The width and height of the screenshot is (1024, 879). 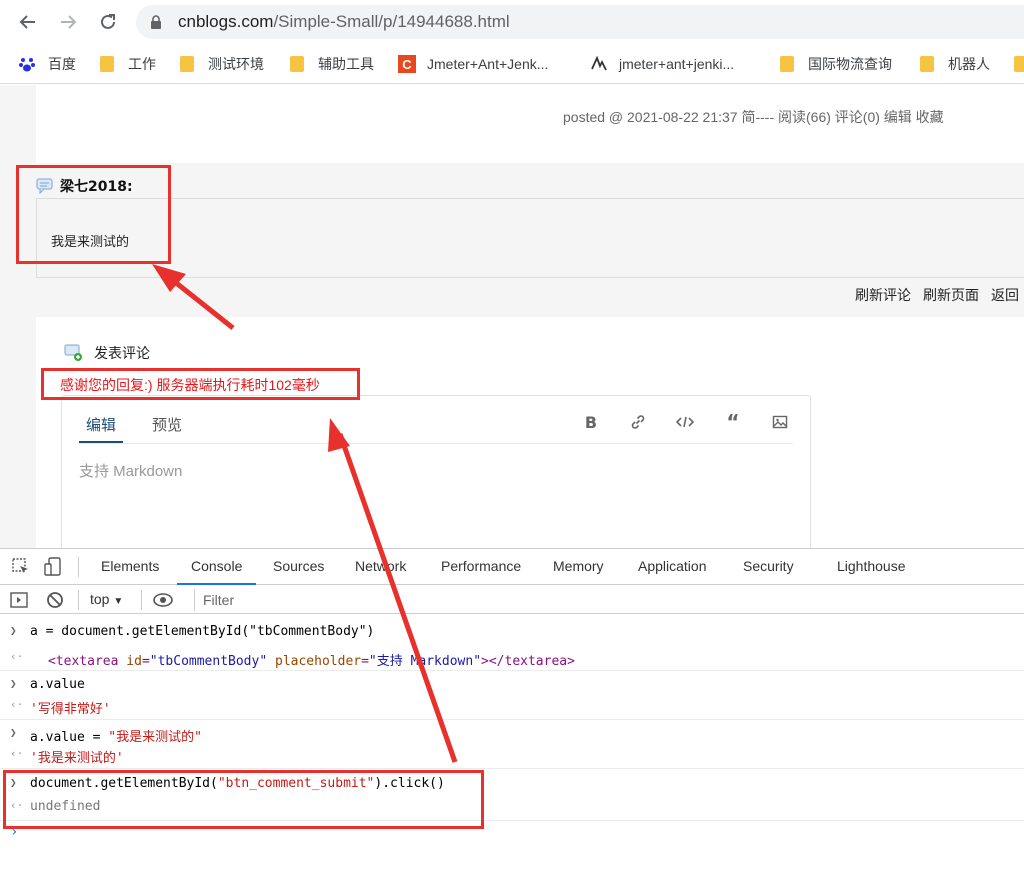 What do you see at coordinates (871, 566) in the screenshot?
I see `tab-lighthouse: Lighthouse` at bounding box center [871, 566].